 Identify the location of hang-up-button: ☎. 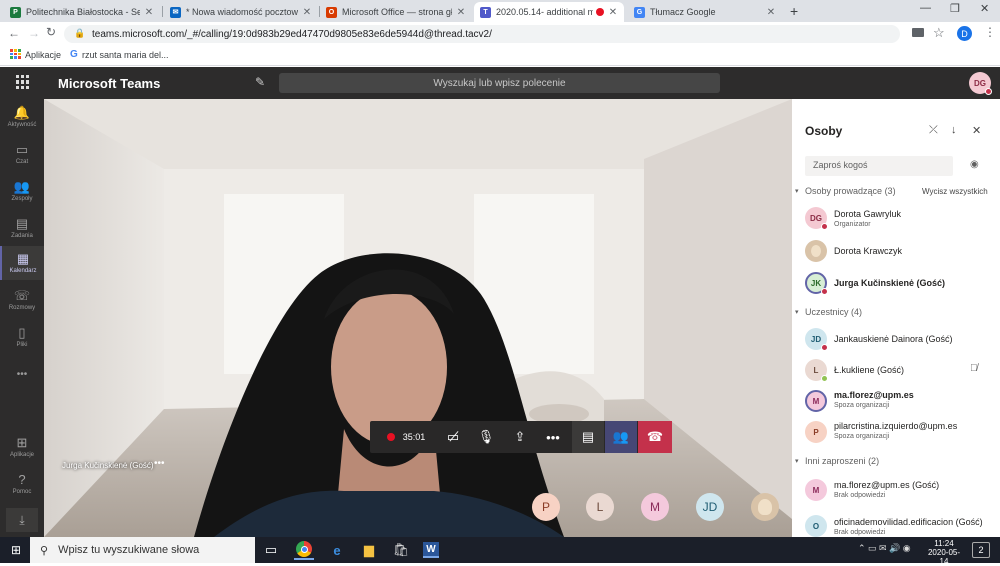
(655, 437).